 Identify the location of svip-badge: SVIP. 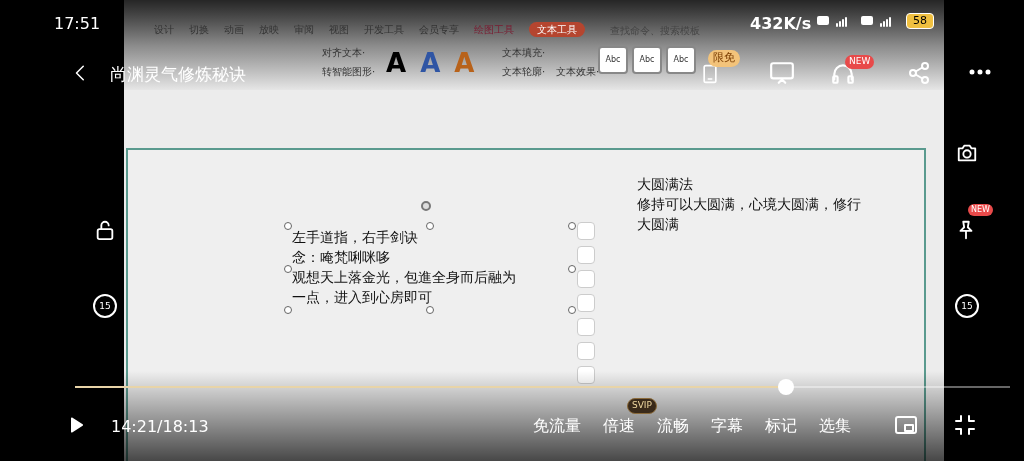
(642, 406).